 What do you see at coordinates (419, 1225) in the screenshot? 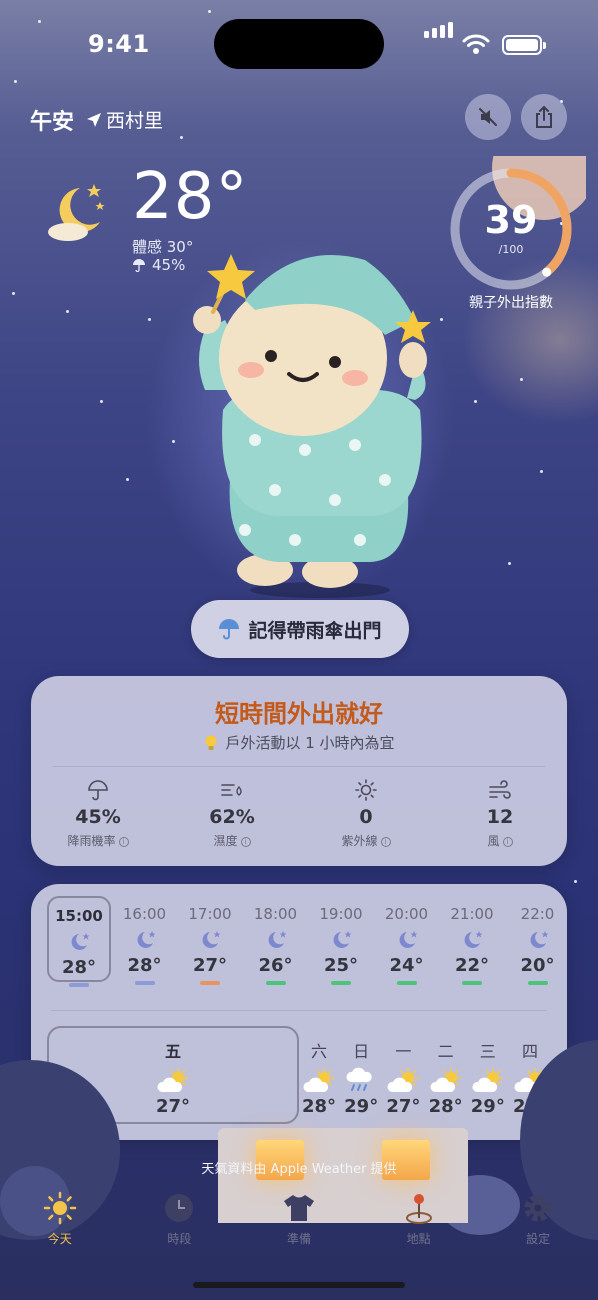
I see `tab-location: 地點` at bounding box center [419, 1225].